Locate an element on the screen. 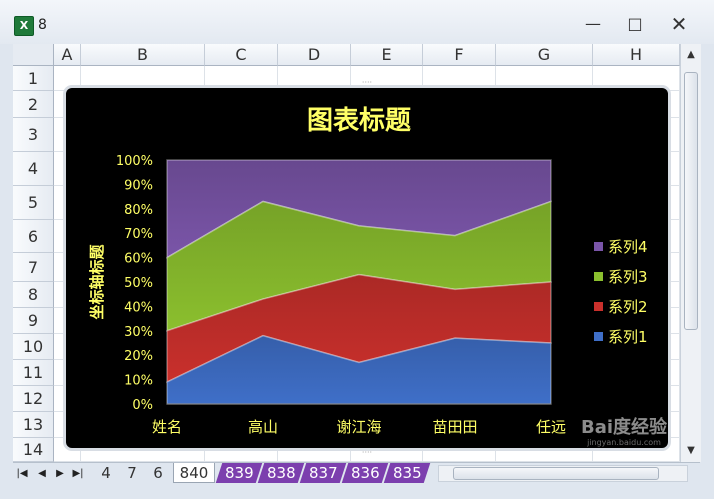 The width and height of the screenshot is (714, 499). watermark-url: jingyan.baidu.com is located at coordinates (623, 442).